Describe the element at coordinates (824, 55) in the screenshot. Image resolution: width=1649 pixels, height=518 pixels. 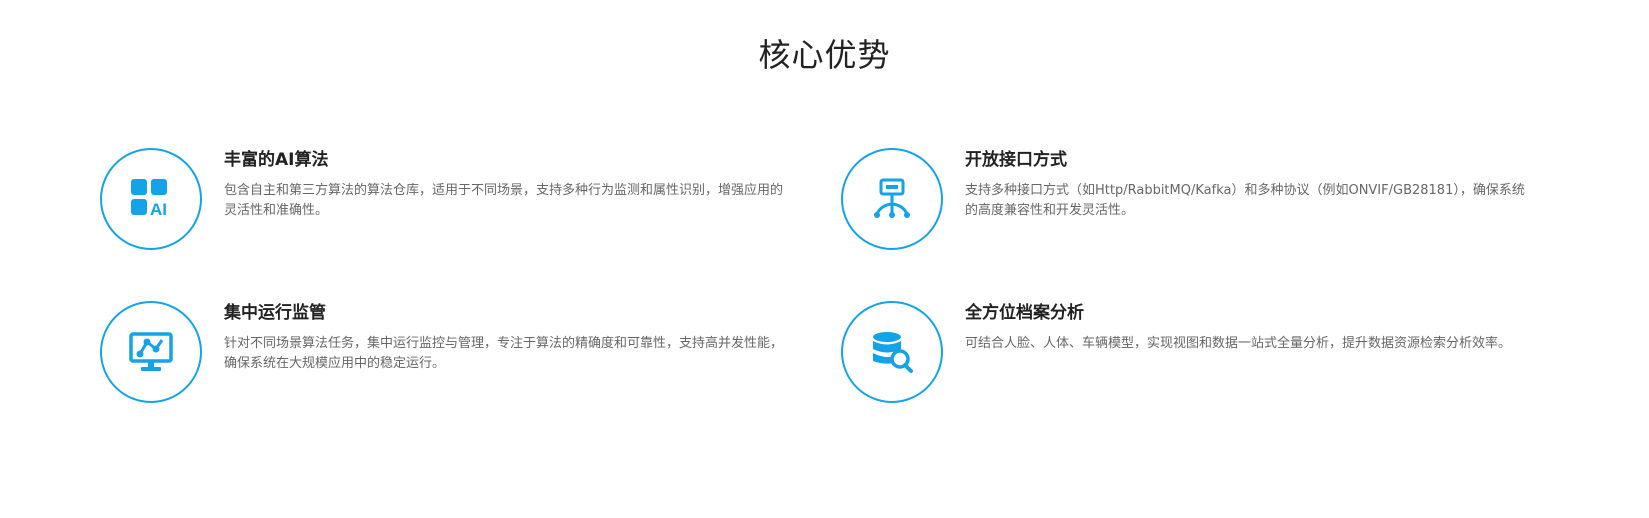
I see `section-title: 核心优势` at that location.